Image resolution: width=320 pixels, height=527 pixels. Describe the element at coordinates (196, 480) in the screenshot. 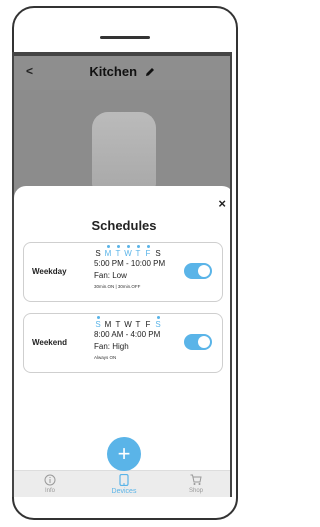

I see `cart-icon` at that location.